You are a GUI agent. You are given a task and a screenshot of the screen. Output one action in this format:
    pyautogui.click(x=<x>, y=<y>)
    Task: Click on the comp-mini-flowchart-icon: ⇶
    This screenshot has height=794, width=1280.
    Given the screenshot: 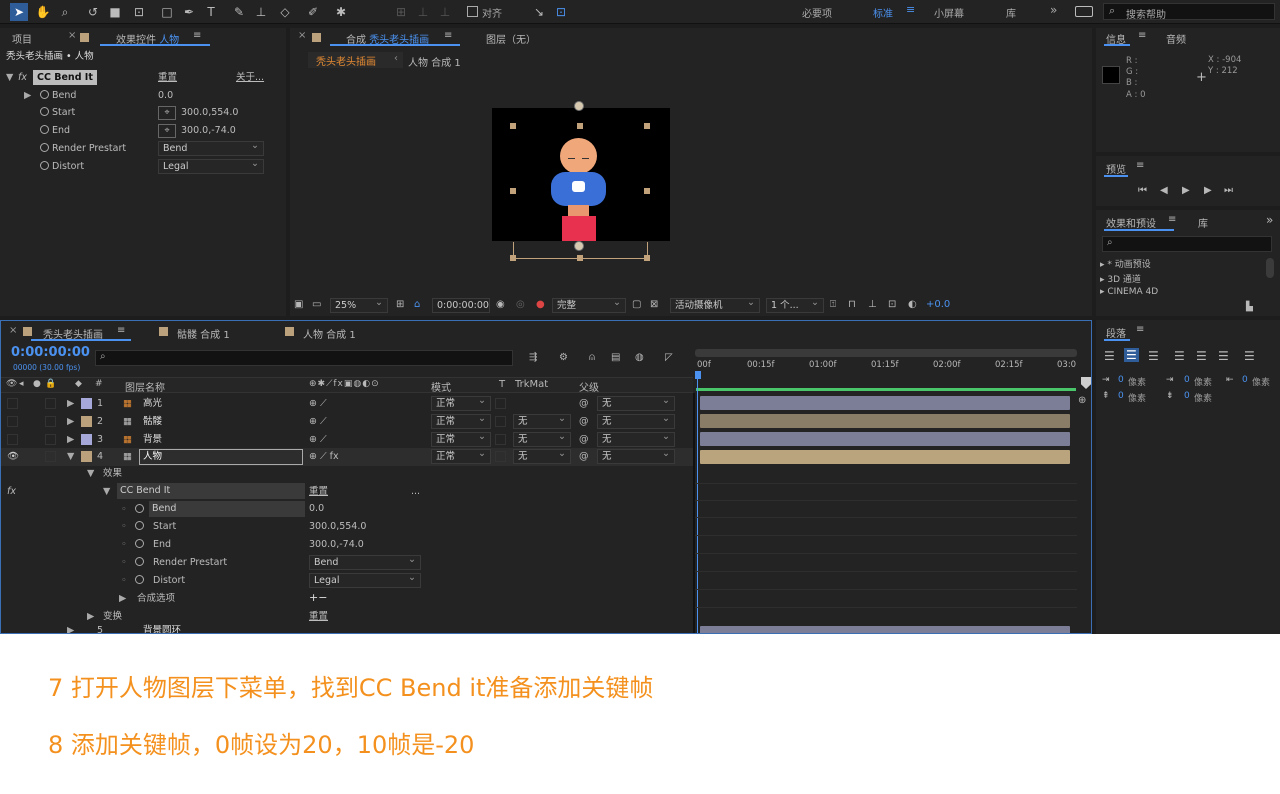 What is the action you would take?
    pyautogui.click(x=533, y=357)
    